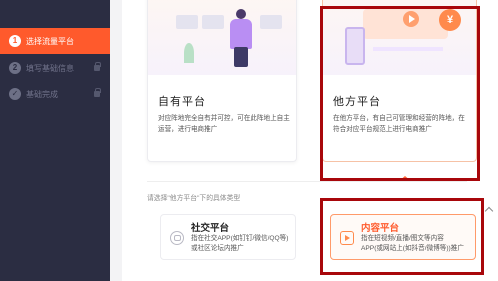  What do you see at coordinates (224, 124) in the screenshot?
I see `card-description: 对应阵地完全自有并可控，可在此阵地上自主运营，进行电商推广` at bounding box center [224, 124].